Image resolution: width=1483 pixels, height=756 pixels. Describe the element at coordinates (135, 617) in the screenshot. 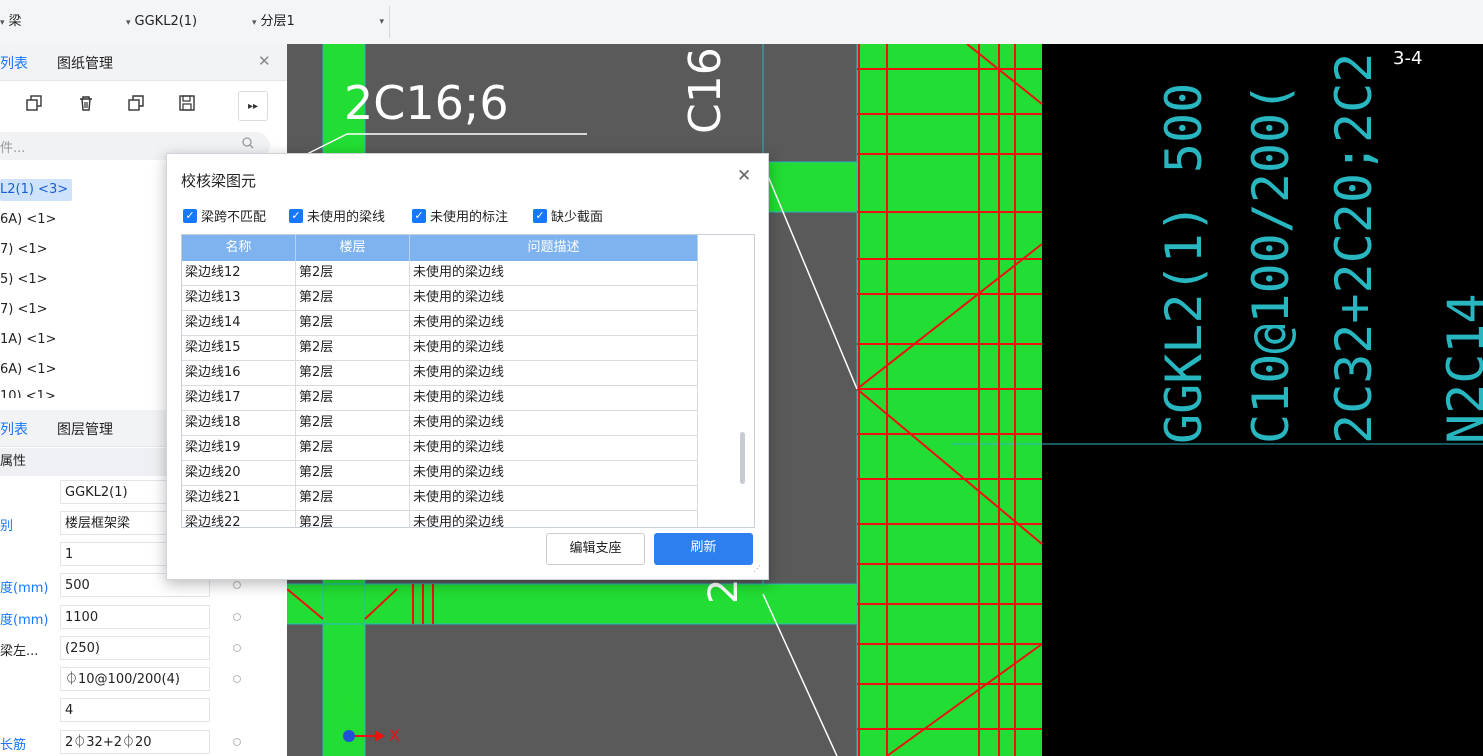

I see `prop-value-height: 1100` at that location.